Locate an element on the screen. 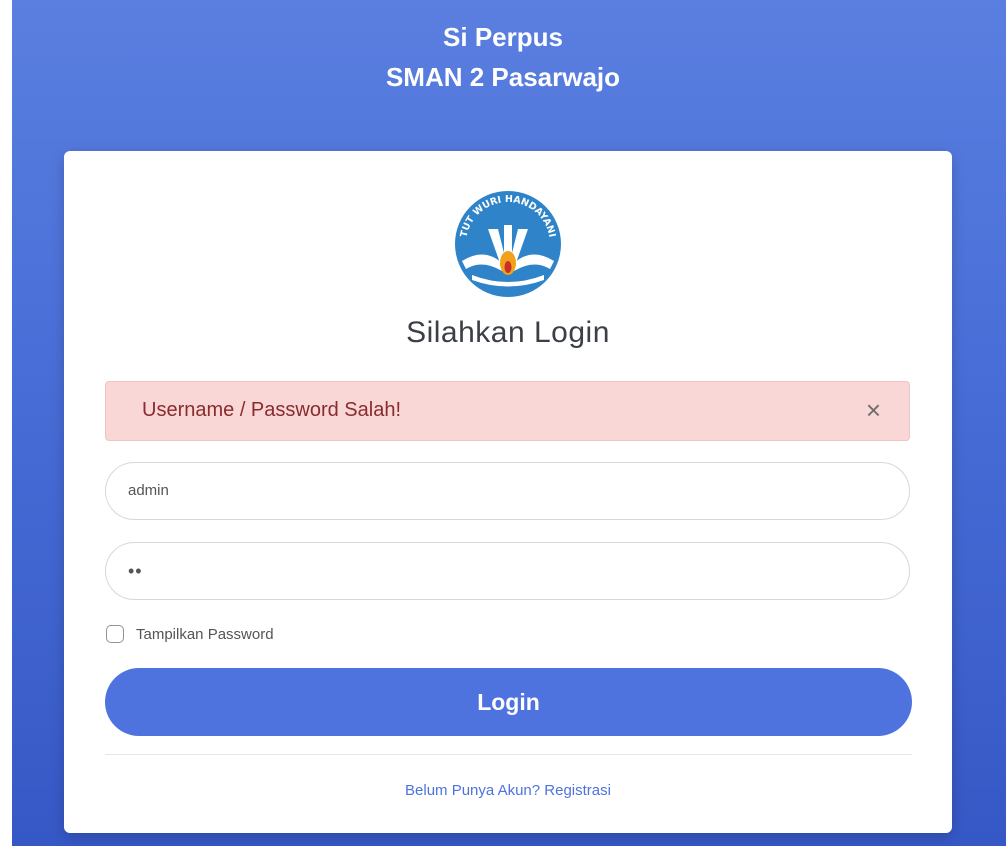 The width and height of the screenshot is (1006, 846). app-title: Si Perpus is located at coordinates (503, 37).